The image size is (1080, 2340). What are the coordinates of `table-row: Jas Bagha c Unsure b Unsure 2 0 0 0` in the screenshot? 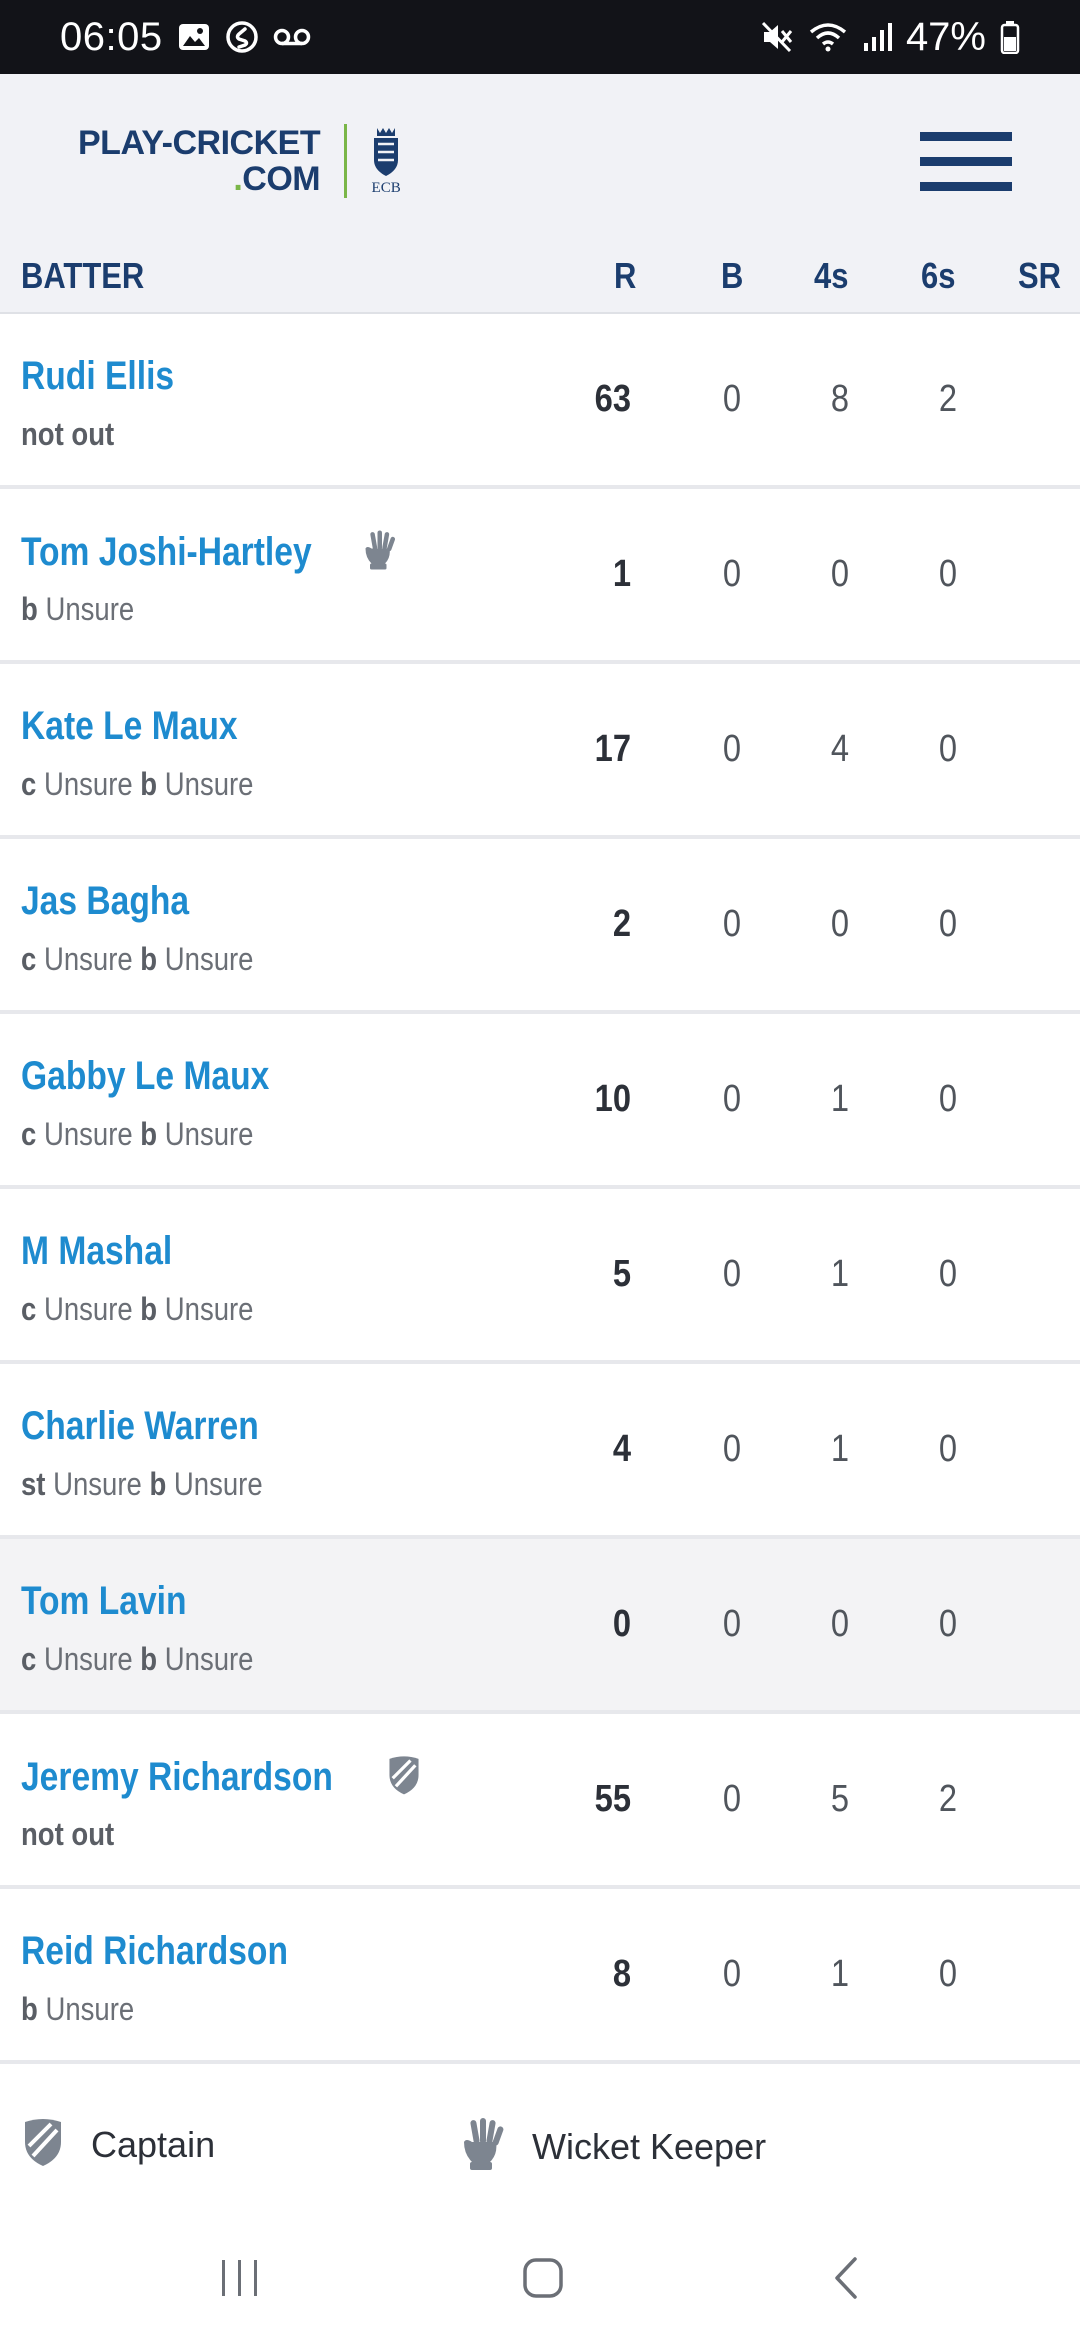 It's located at (540, 926).